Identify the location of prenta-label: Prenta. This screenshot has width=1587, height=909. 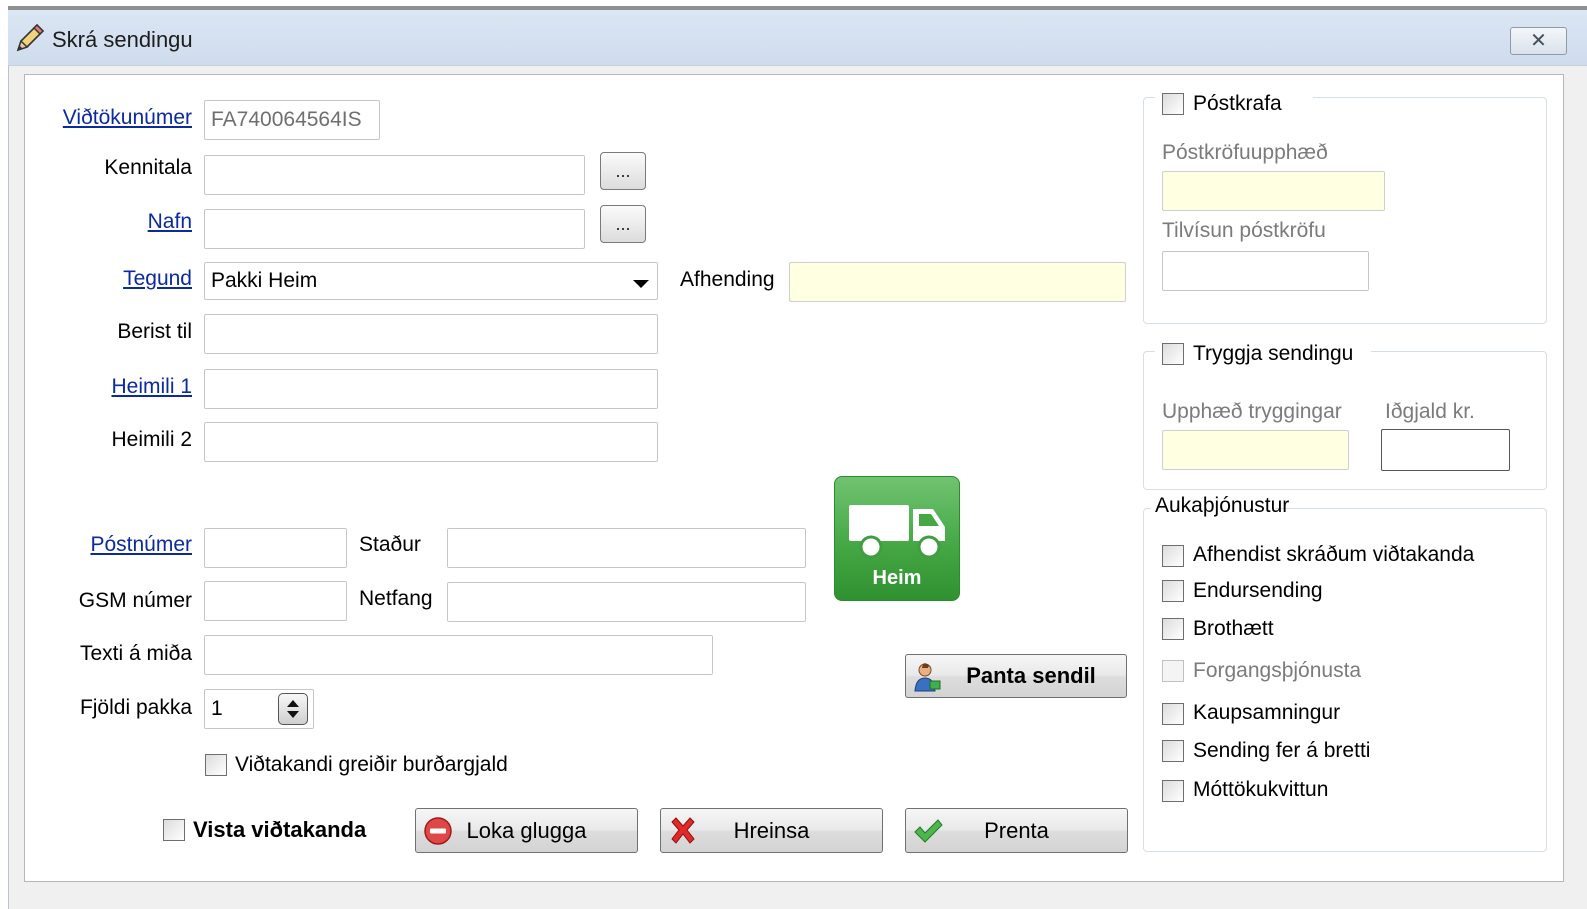
(1016, 830).